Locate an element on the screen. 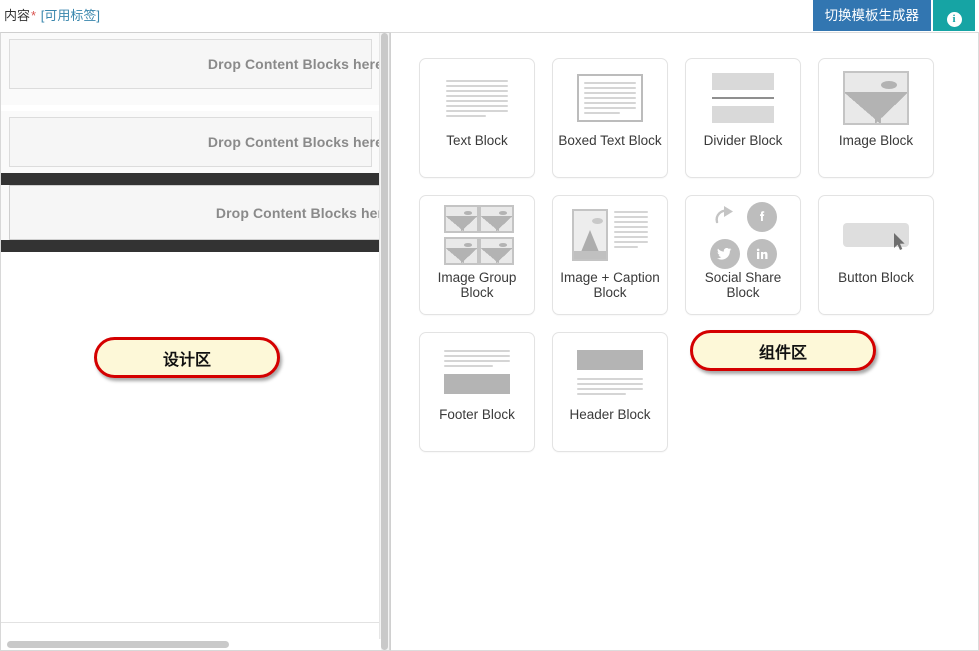  cursor-arrow-icon is located at coordinates (900, 244).